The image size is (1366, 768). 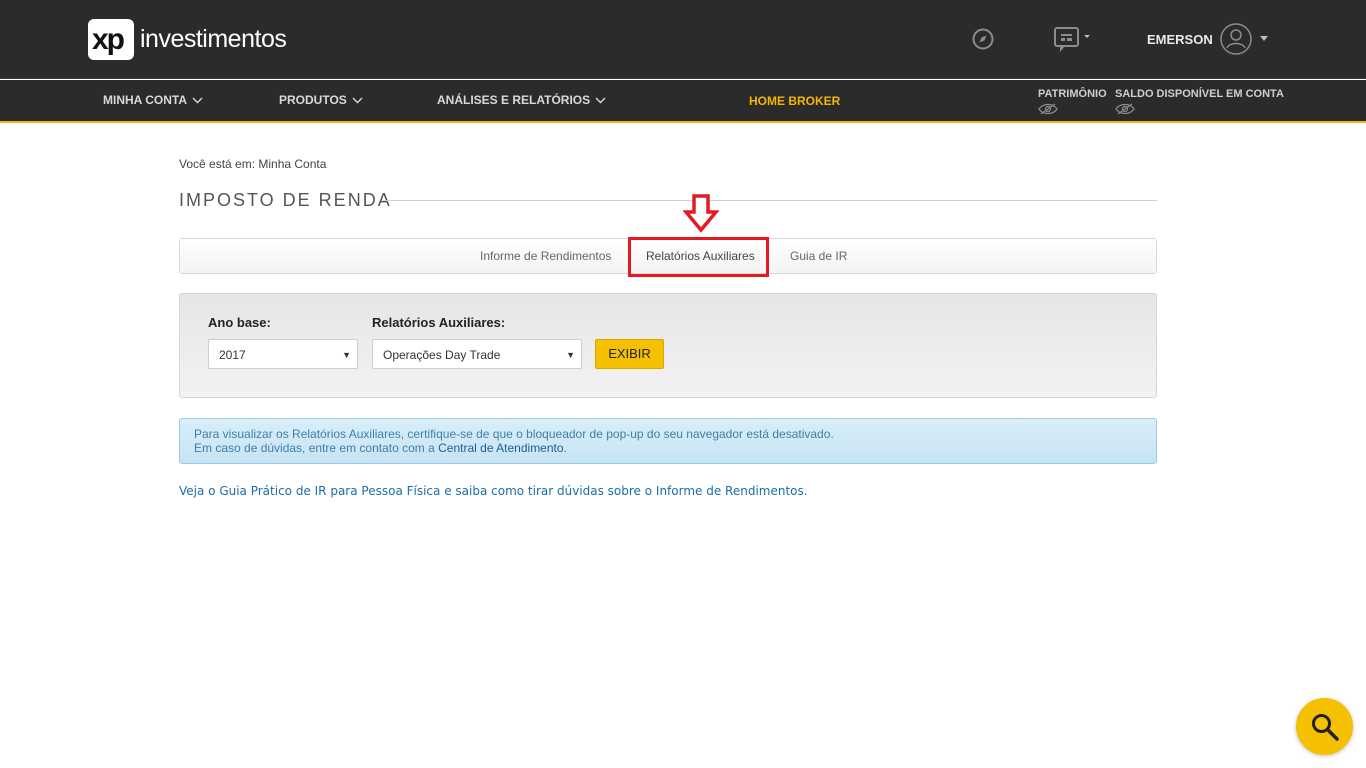 What do you see at coordinates (818, 256) in the screenshot?
I see `tab-guia-ir: Guia de IR` at bounding box center [818, 256].